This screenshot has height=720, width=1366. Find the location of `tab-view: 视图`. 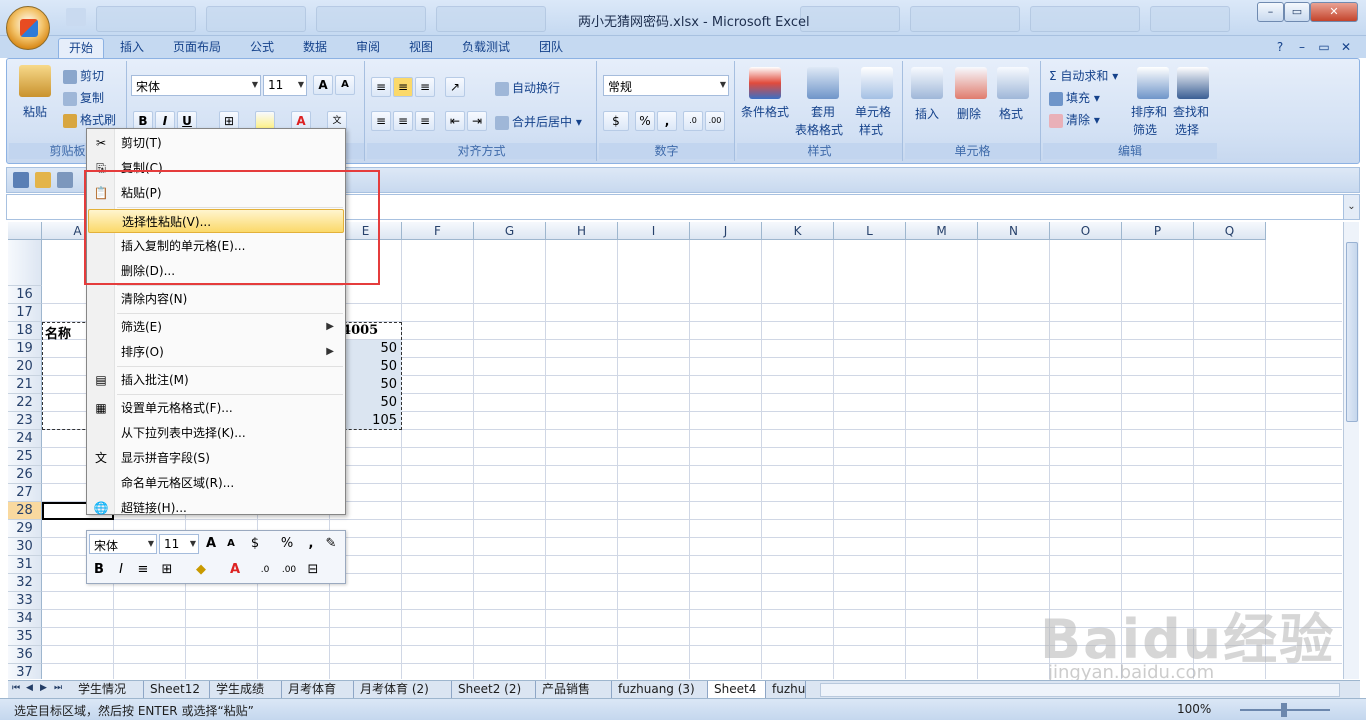

tab-view: 视图 is located at coordinates (421, 48).